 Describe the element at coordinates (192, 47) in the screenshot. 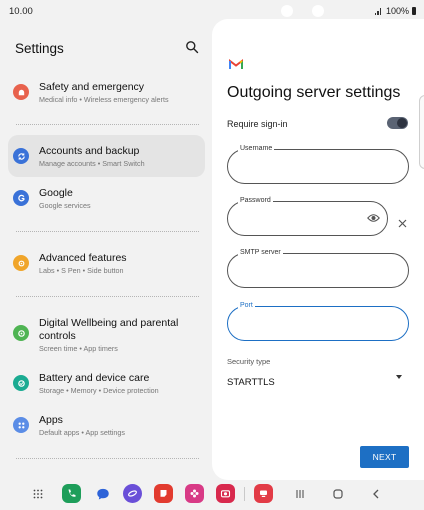

I see `search-icon` at that location.